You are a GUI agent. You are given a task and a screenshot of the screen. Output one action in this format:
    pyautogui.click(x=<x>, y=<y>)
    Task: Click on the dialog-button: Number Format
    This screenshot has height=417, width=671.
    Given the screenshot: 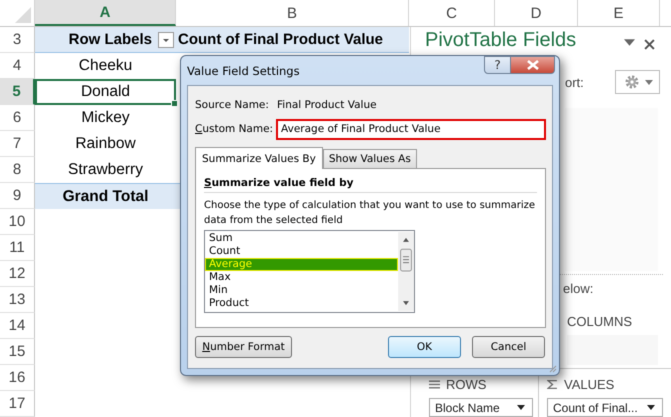 What is the action you would take?
    pyautogui.click(x=243, y=347)
    